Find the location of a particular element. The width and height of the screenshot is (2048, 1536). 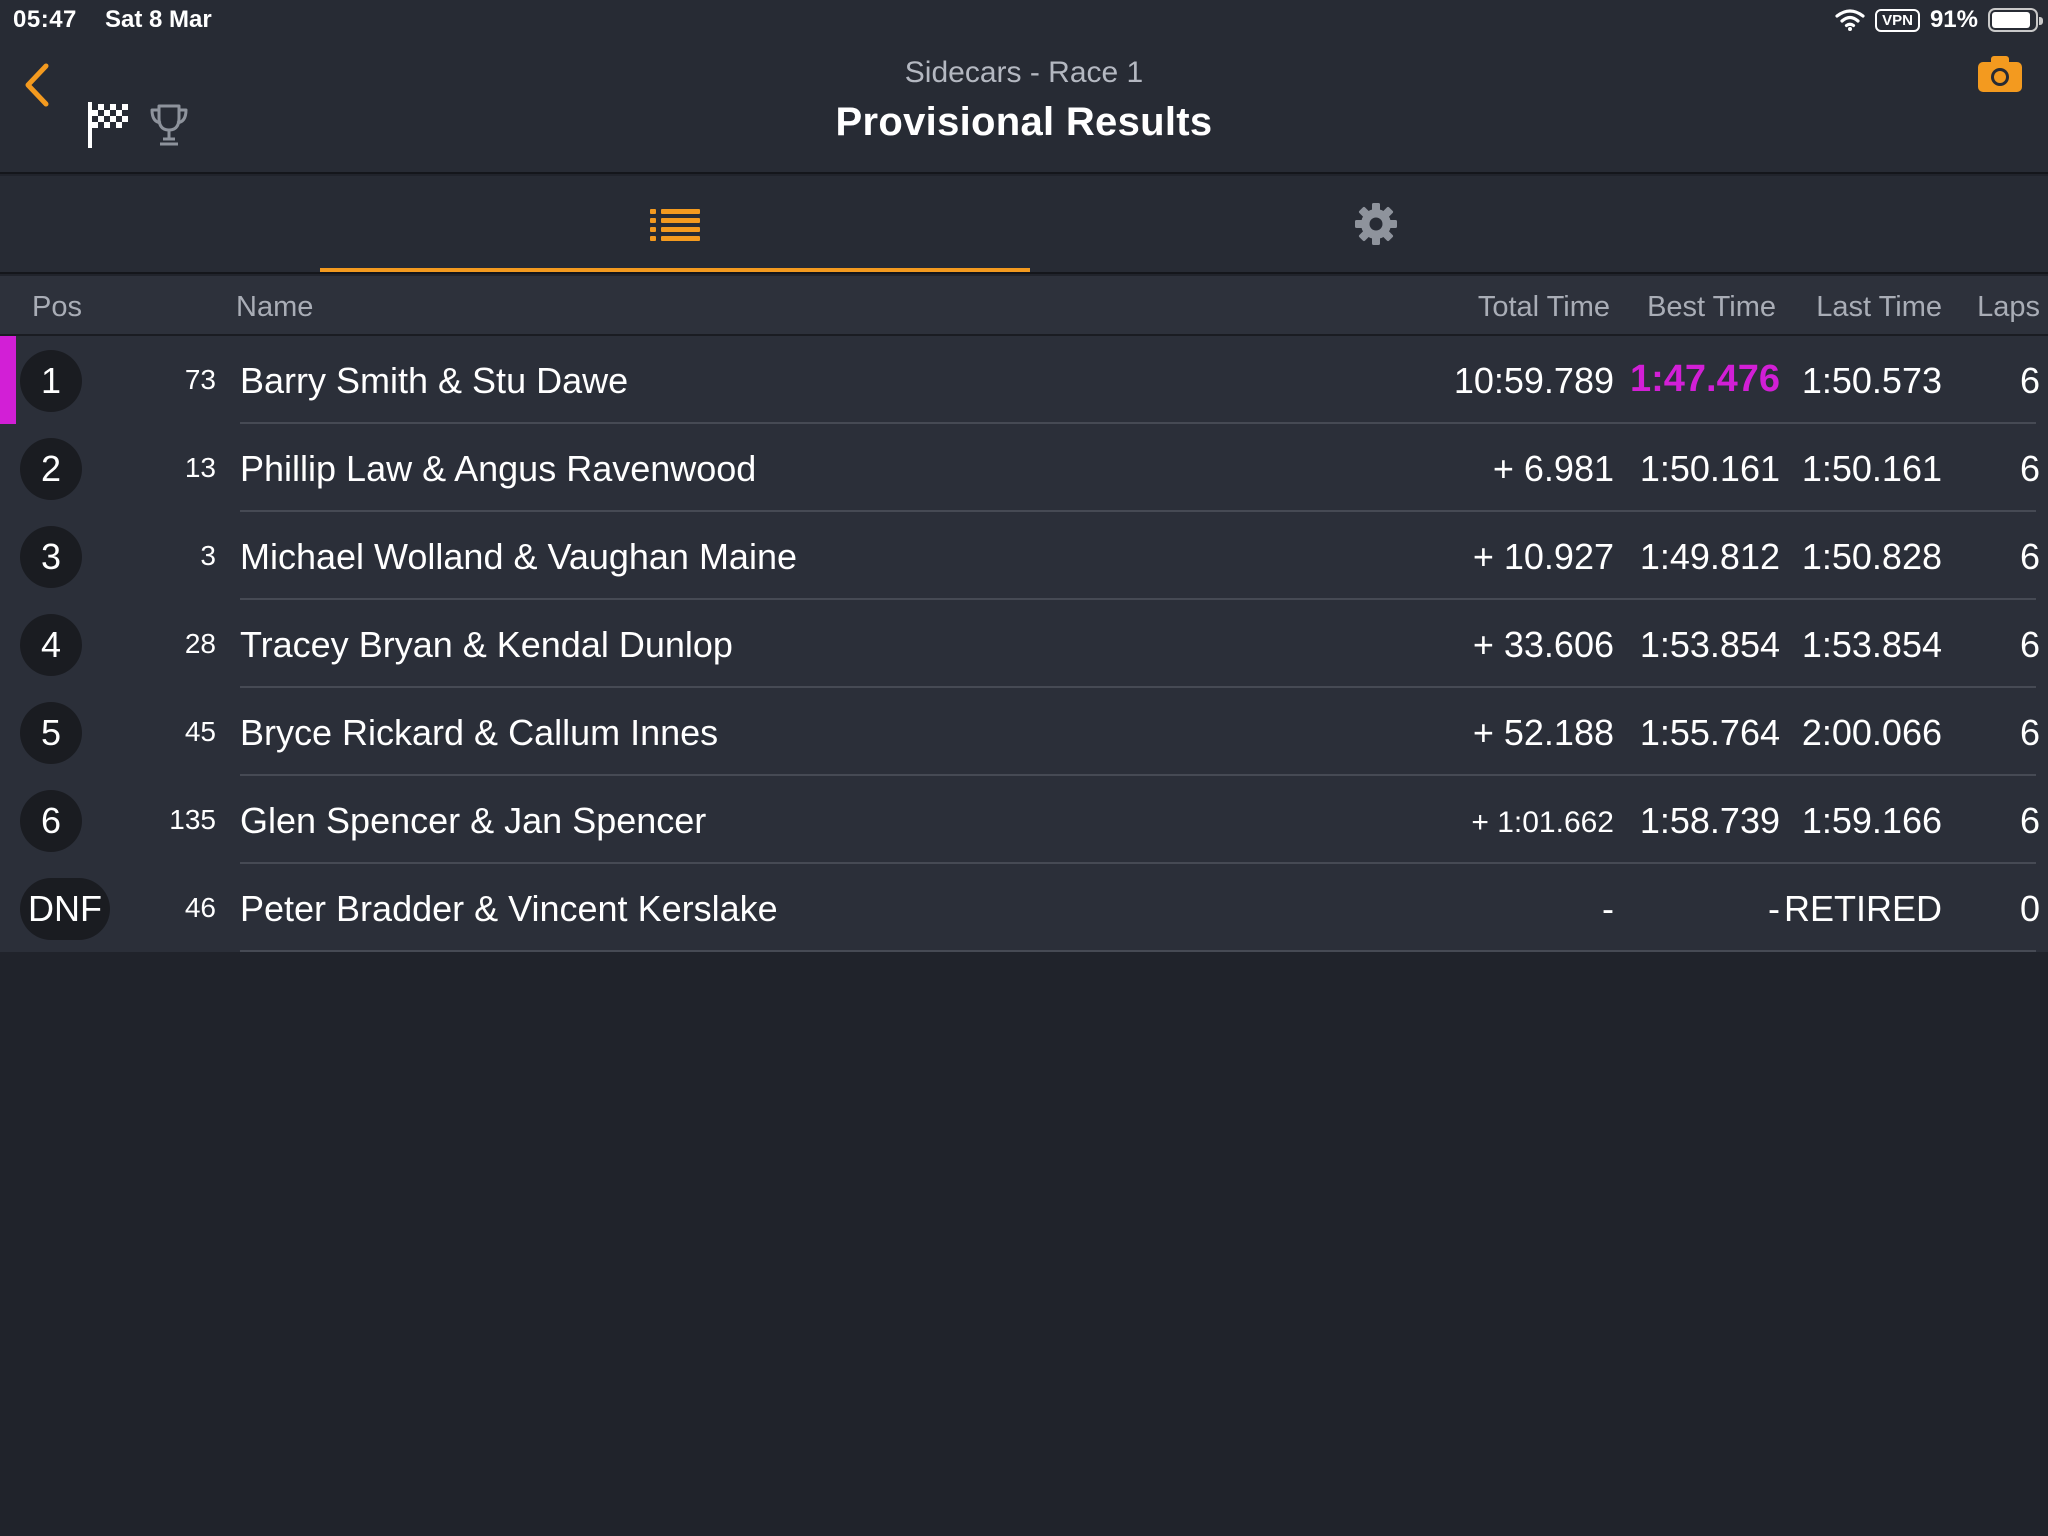

car-number: 13 is located at coordinates (200, 467).